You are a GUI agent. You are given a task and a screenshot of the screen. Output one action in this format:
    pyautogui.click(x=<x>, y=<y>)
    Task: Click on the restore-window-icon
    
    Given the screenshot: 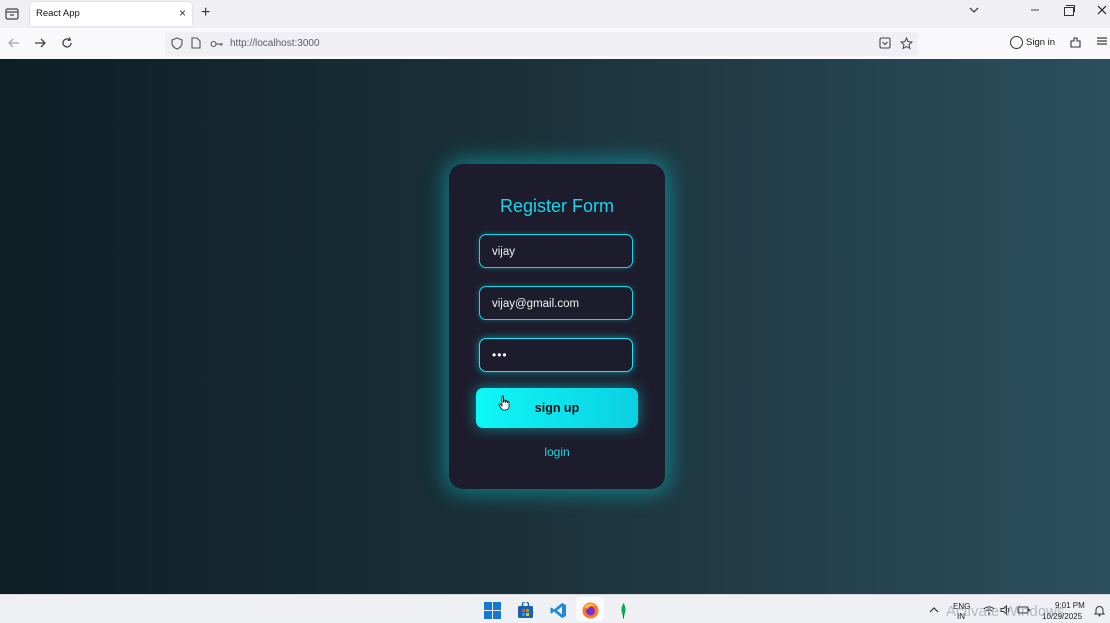 What is the action you would take?
    pyautogui.click(x=1069, y=10)
    